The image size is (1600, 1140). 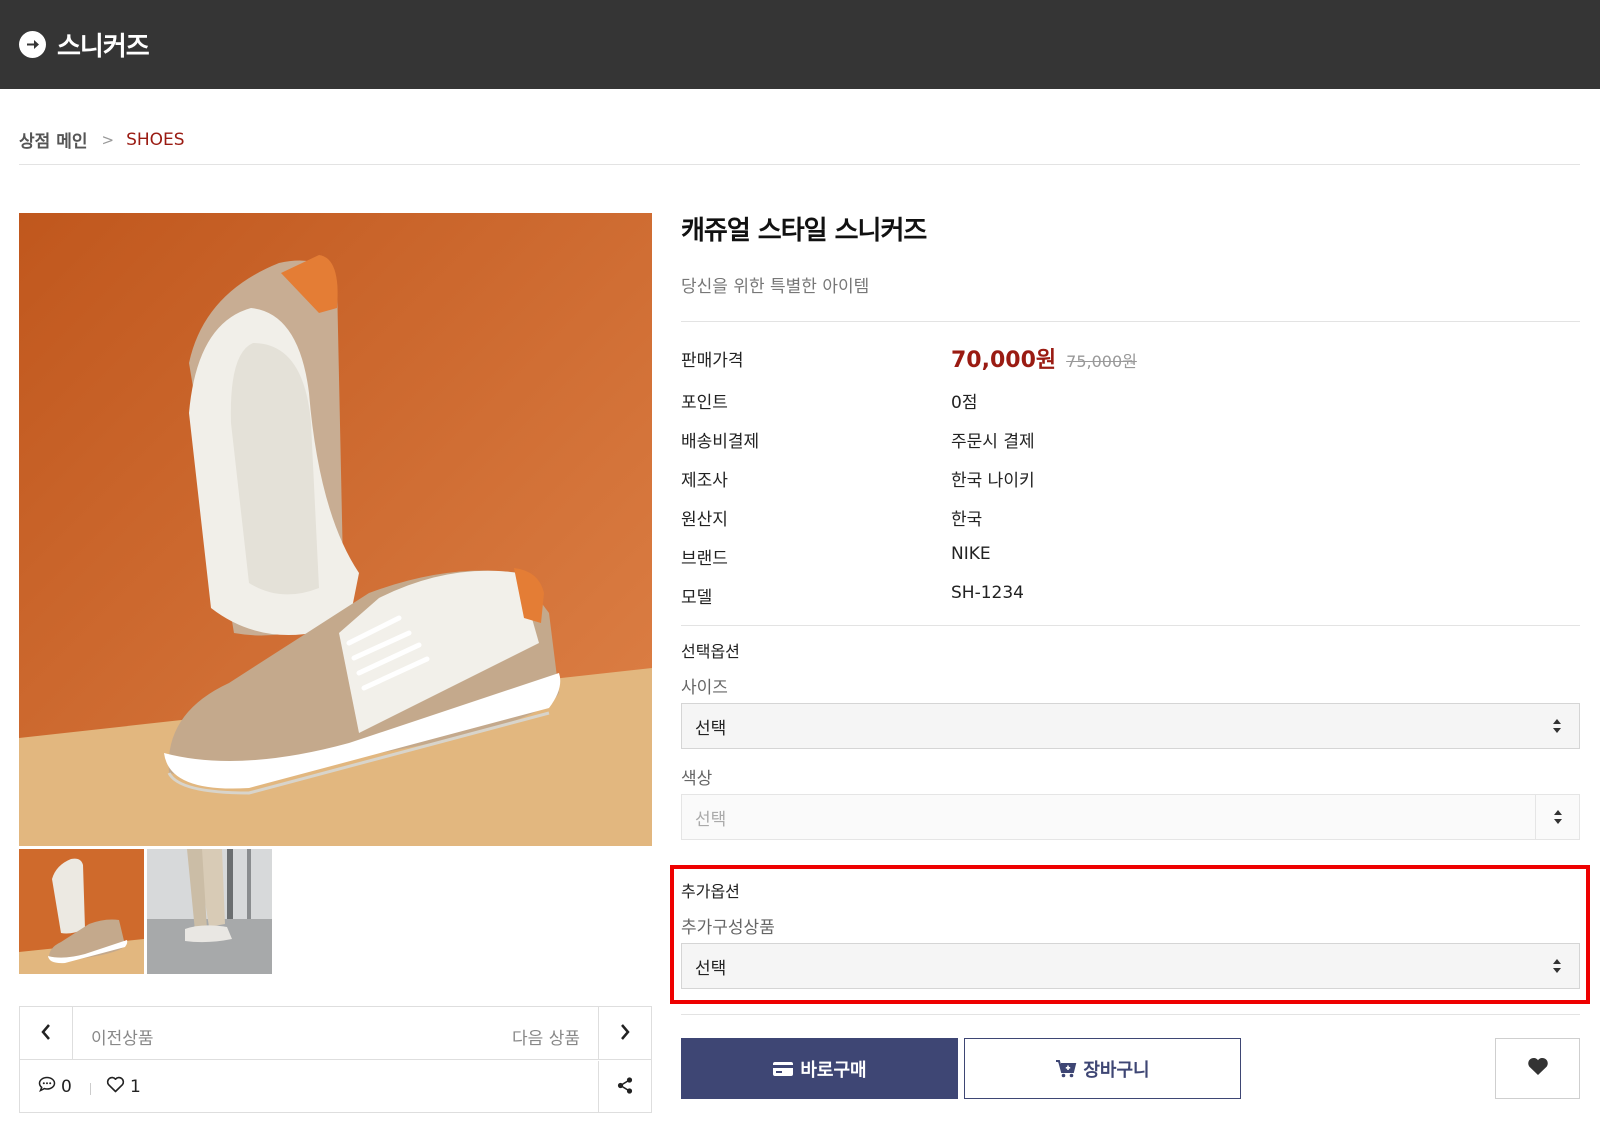 What do you see at coordinates (697, 598) in the screenshot?
I see `info-label-model: 모델` at bounding box center [697, 598].